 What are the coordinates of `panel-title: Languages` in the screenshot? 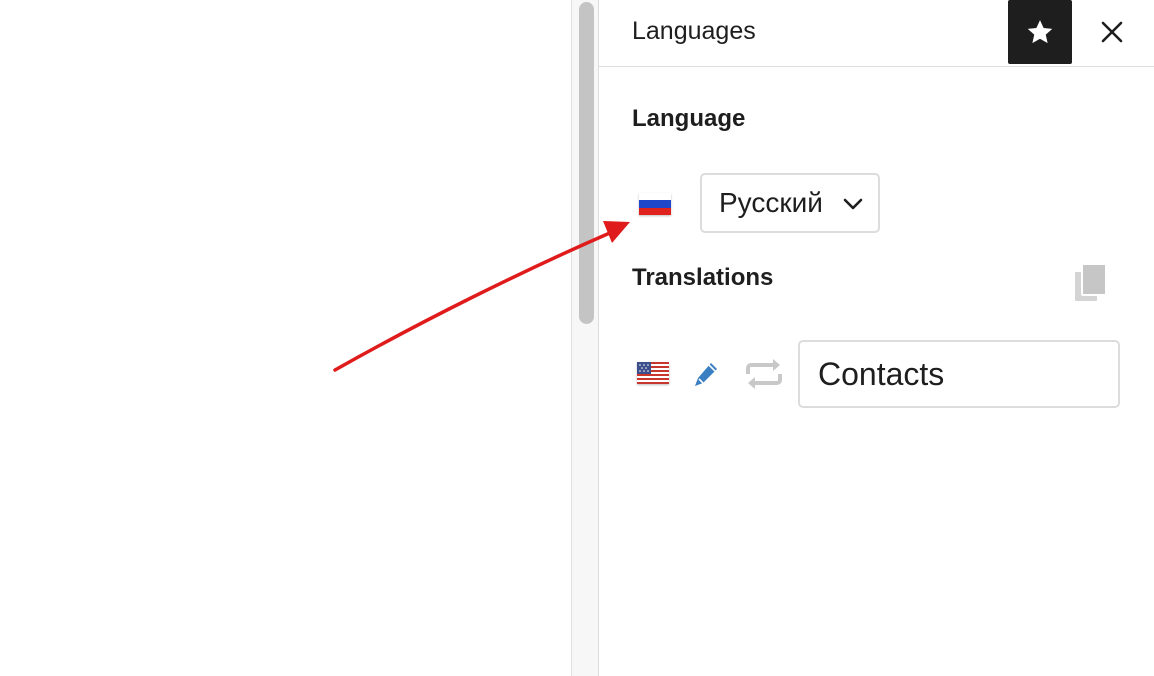 It's located at (694, 31).